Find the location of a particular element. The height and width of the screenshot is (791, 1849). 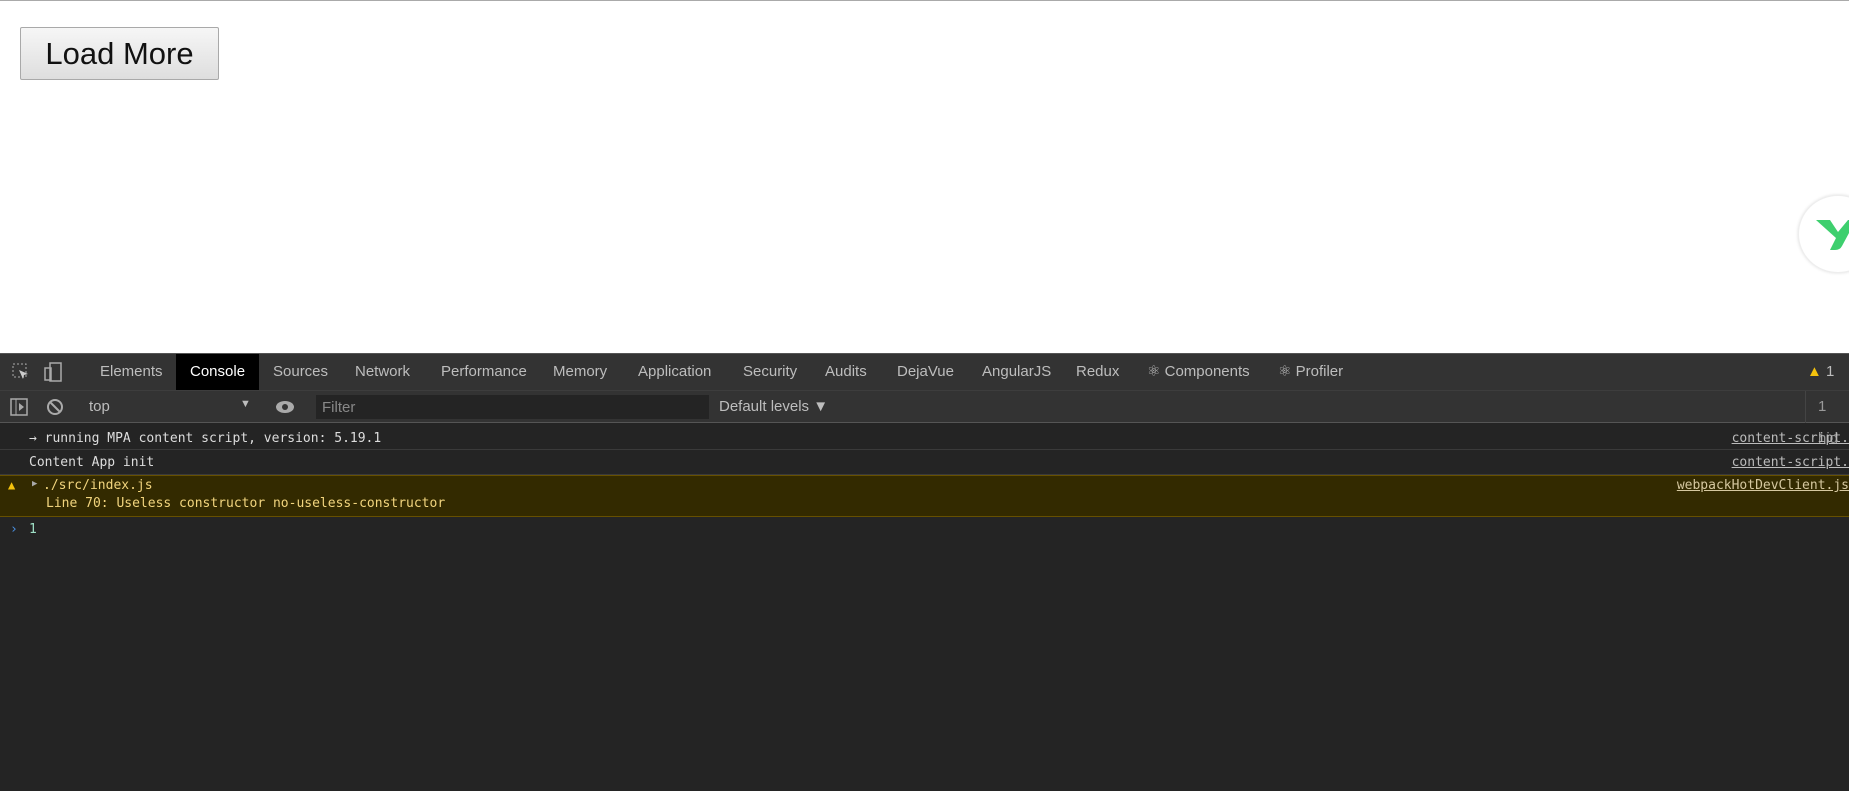

expand-triangle-icon: ▶ is located at coordinates (34, 484).